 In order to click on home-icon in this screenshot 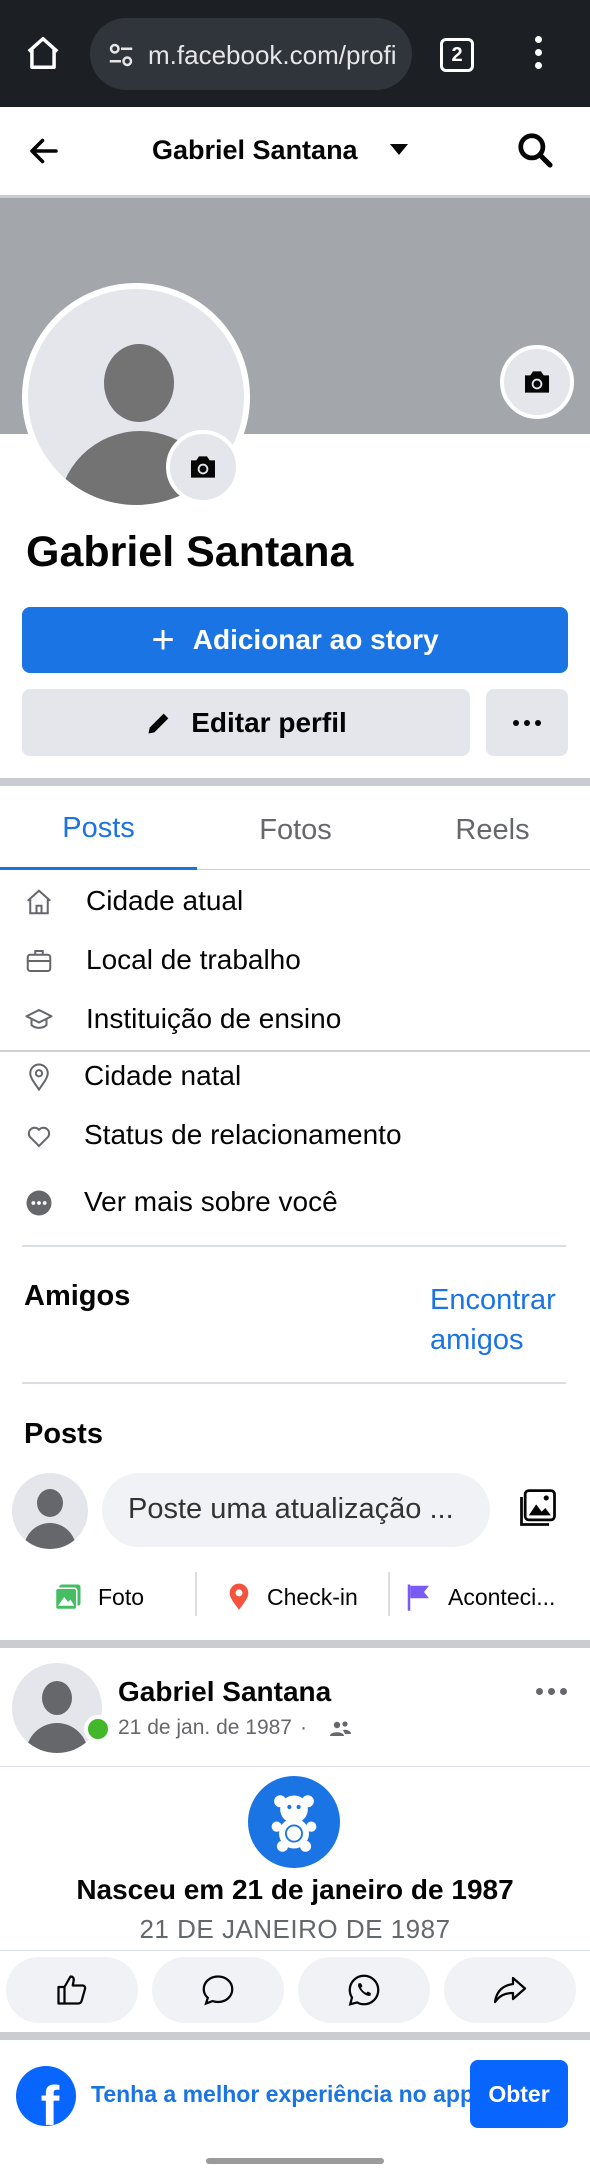, I will do `click(39, 902)`.